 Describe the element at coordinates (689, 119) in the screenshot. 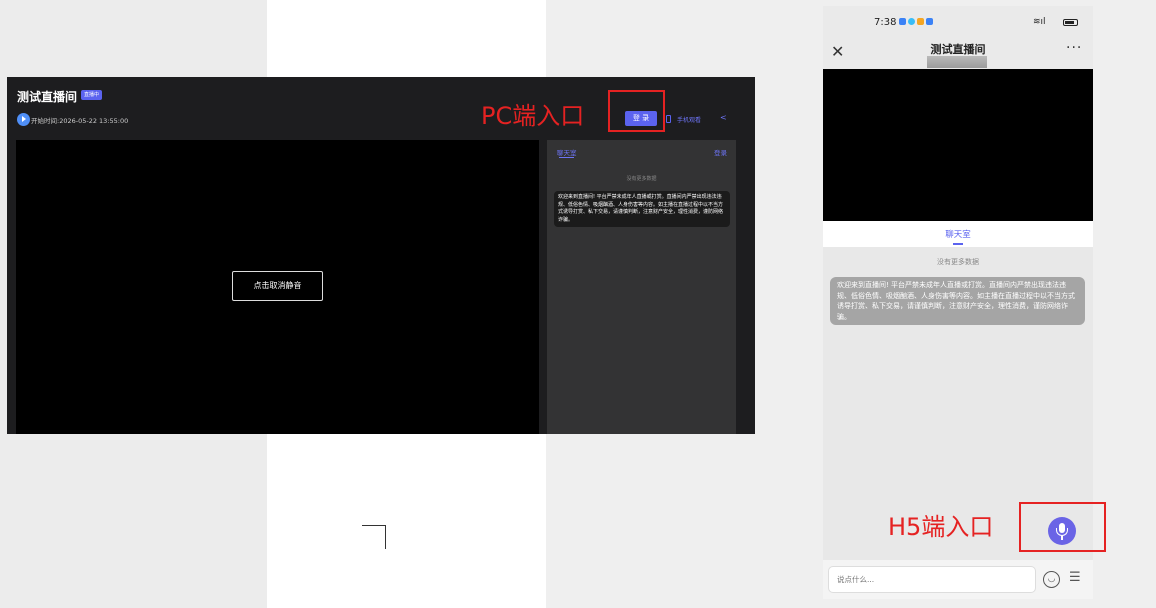

I see `watch-on-phone-link: 手机观看` at that location.